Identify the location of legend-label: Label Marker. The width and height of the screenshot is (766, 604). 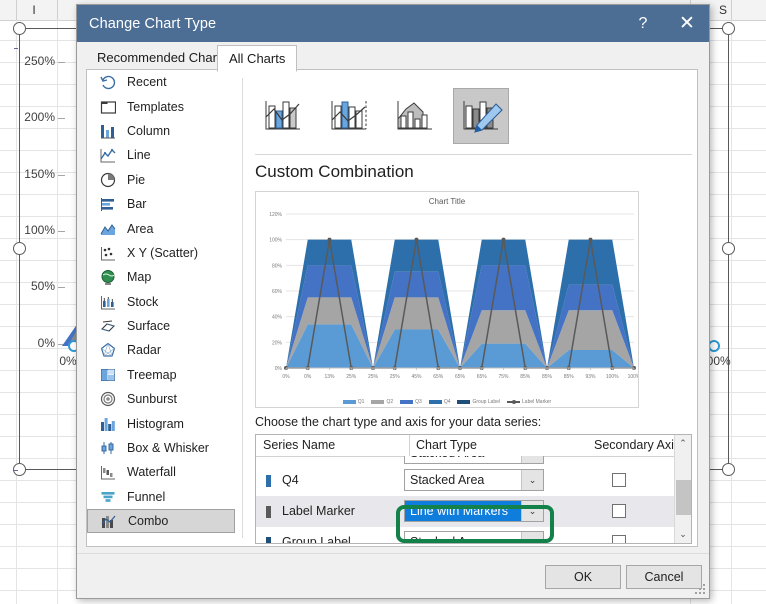
(537, 402).